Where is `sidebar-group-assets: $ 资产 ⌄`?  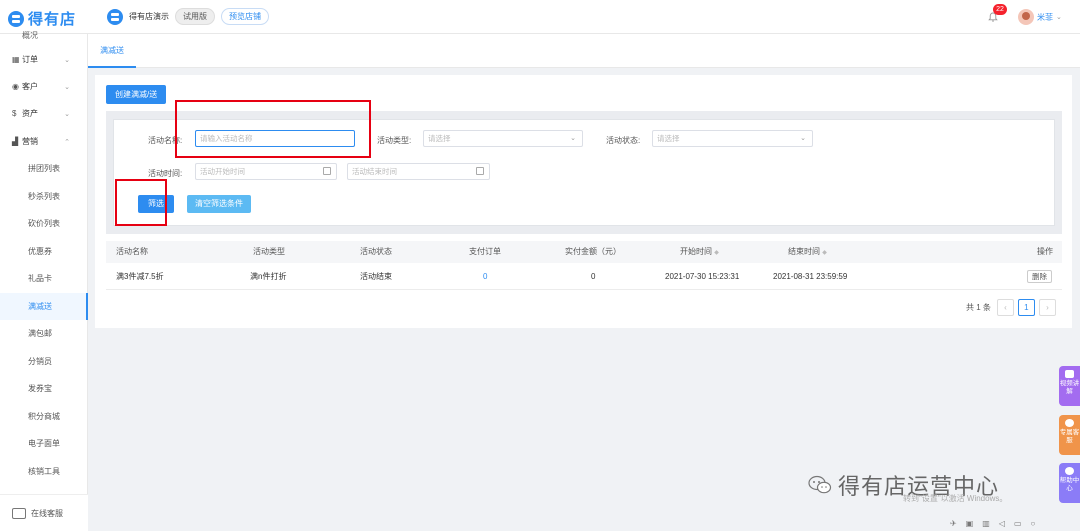 sidebar-group-assets: $ 资产 ⌄ is located at coordinates (44, 113).